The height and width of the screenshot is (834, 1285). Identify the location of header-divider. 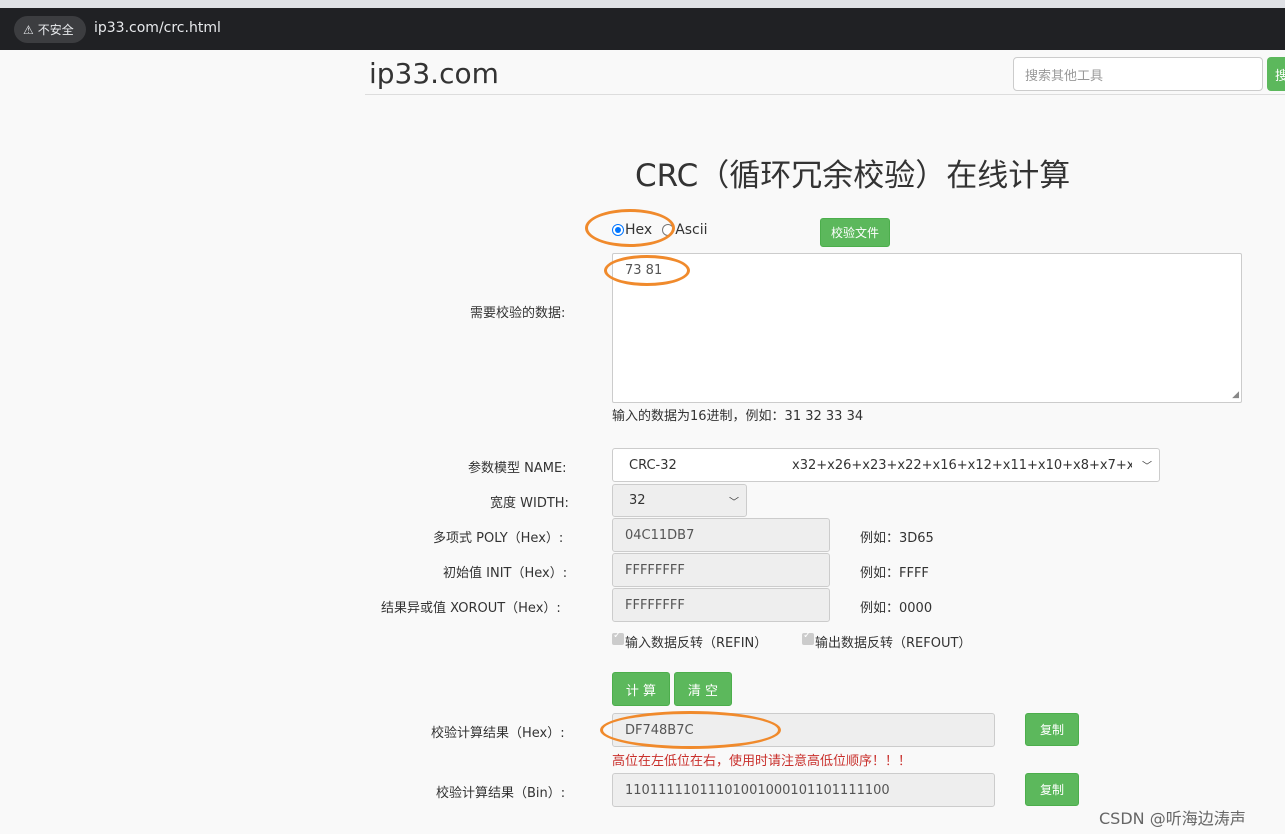
(825, 94).